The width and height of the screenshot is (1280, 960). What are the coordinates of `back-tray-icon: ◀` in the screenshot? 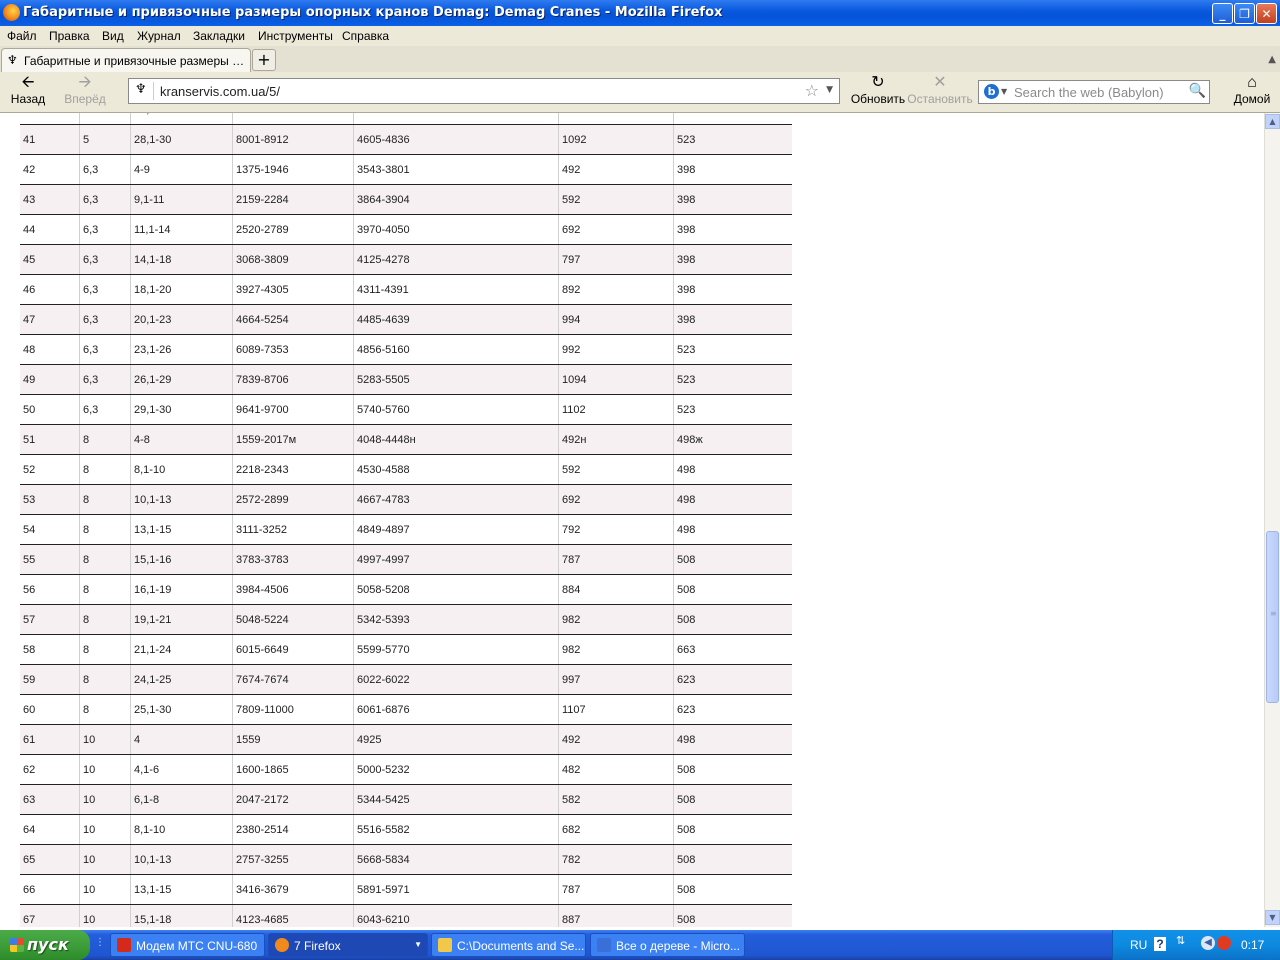 It's located at (1208, 943).